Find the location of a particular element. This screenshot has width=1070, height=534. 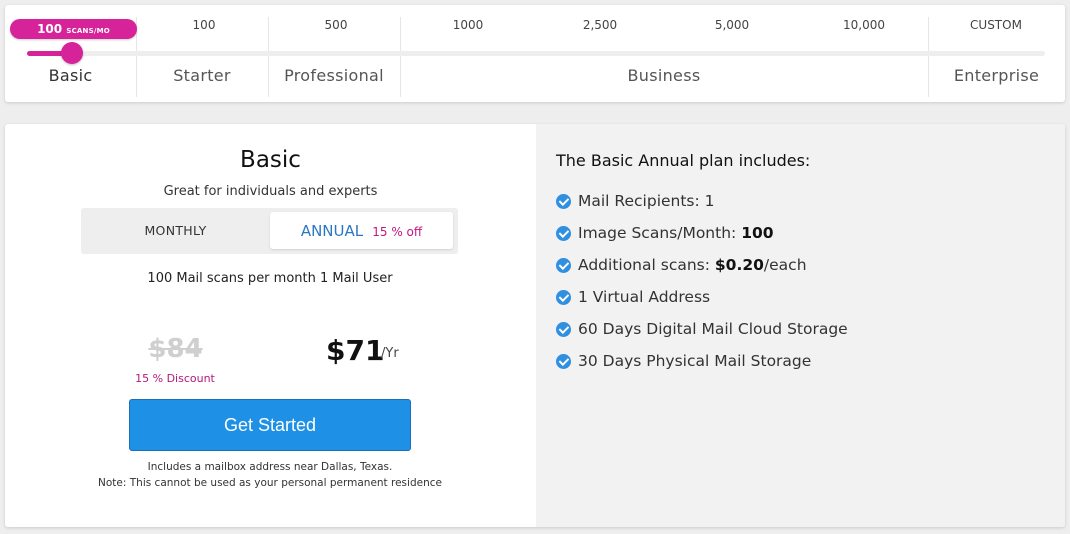

tick-10000: 10,000 is located at coordinates (864, 25).